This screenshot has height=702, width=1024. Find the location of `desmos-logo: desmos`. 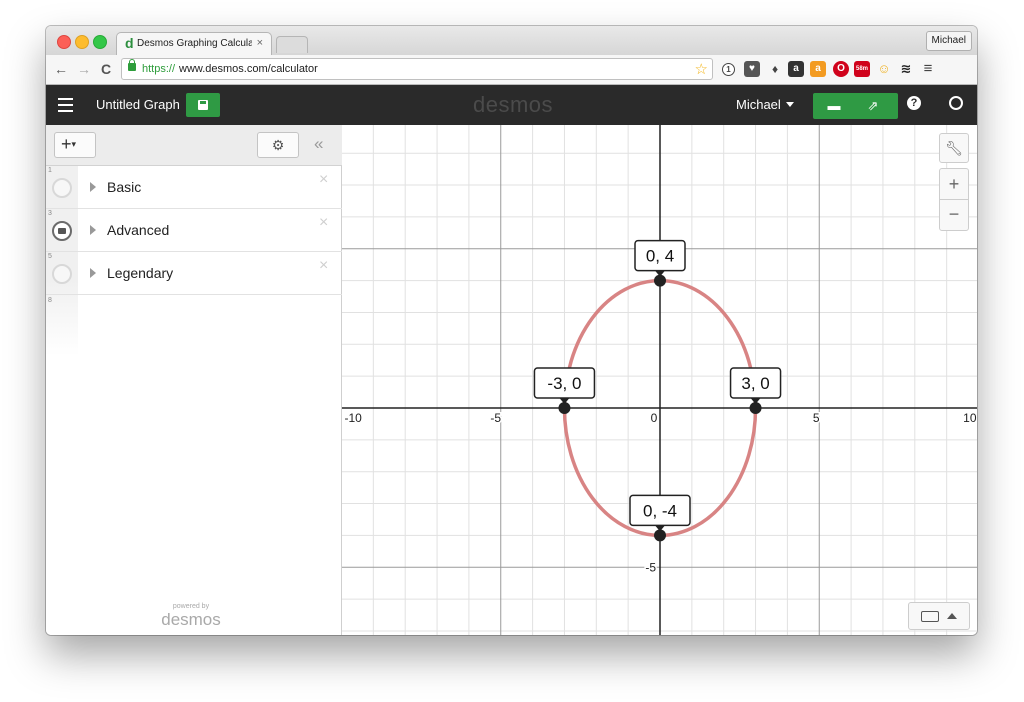

desmos-logo: desmos is located at coordinates (513, 104).